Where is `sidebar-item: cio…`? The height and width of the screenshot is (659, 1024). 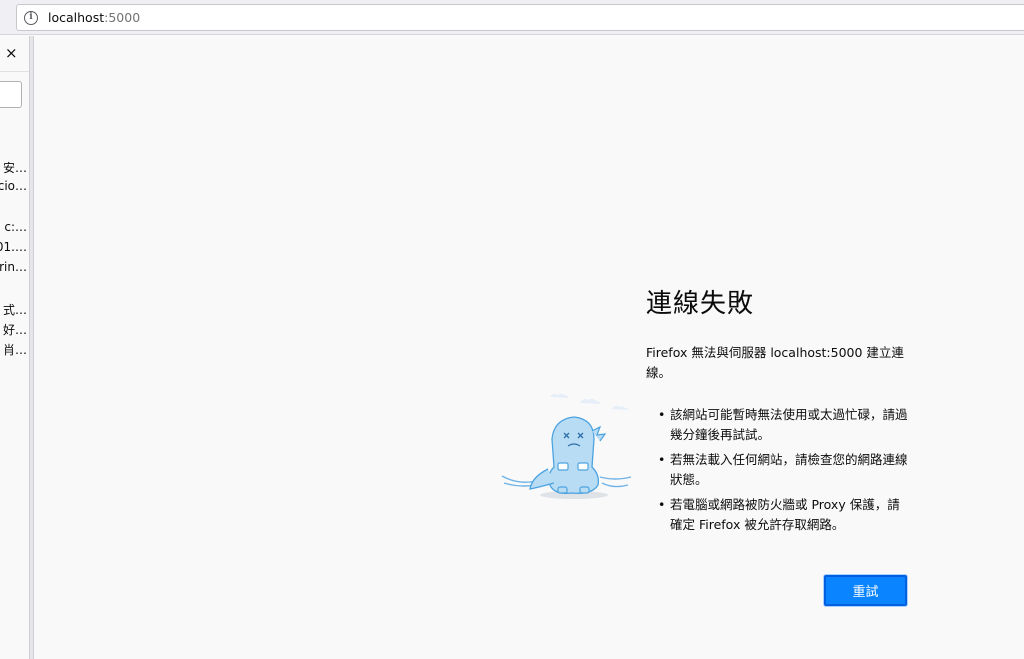
sidebar-item: cio… is located at coordinates (14, 187).